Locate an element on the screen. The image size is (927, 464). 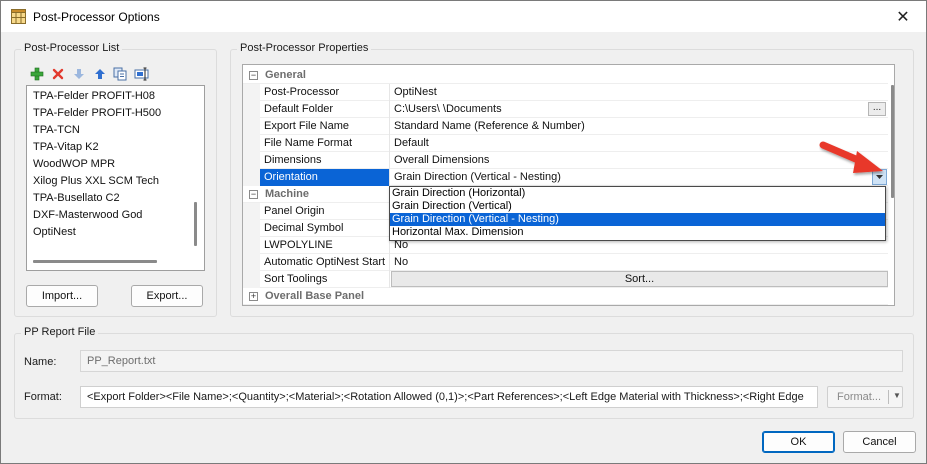
expand-icon: + is located at coordinates (253, 296).